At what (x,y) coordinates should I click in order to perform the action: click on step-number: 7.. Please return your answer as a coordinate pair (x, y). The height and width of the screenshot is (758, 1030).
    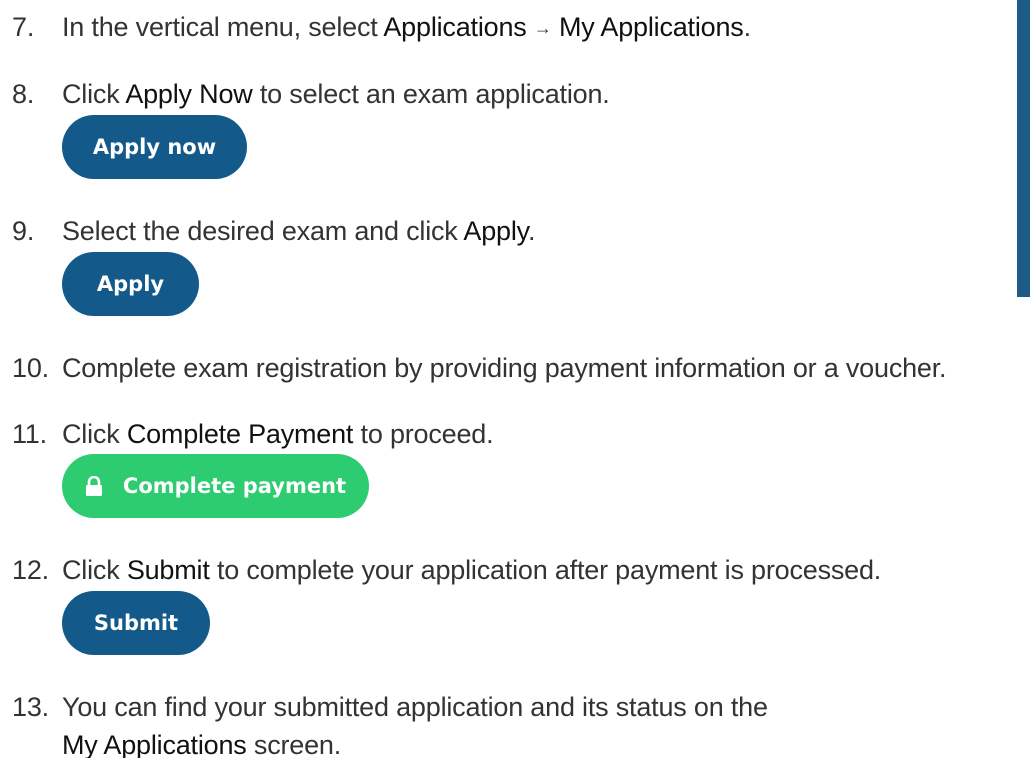
    Looking at the image, I should click on (23, 27).